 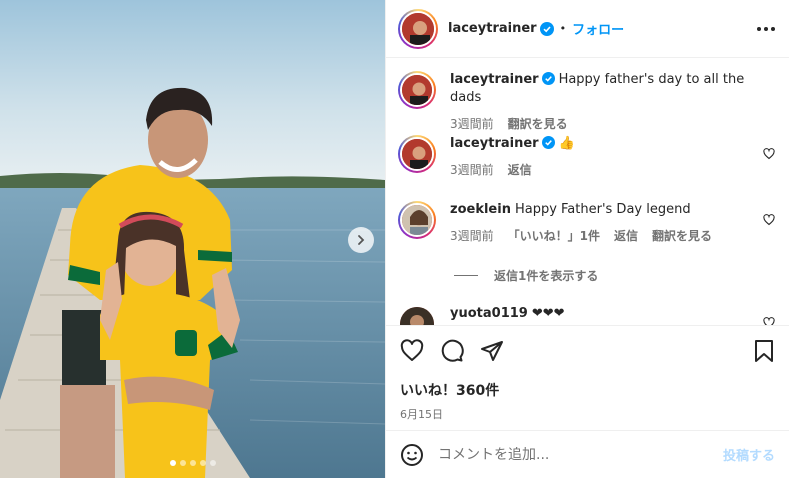 What do you see at coordinates (764, 351) in the screenshot?
I see `bookmark-icon` at bounding box center [764, 351].